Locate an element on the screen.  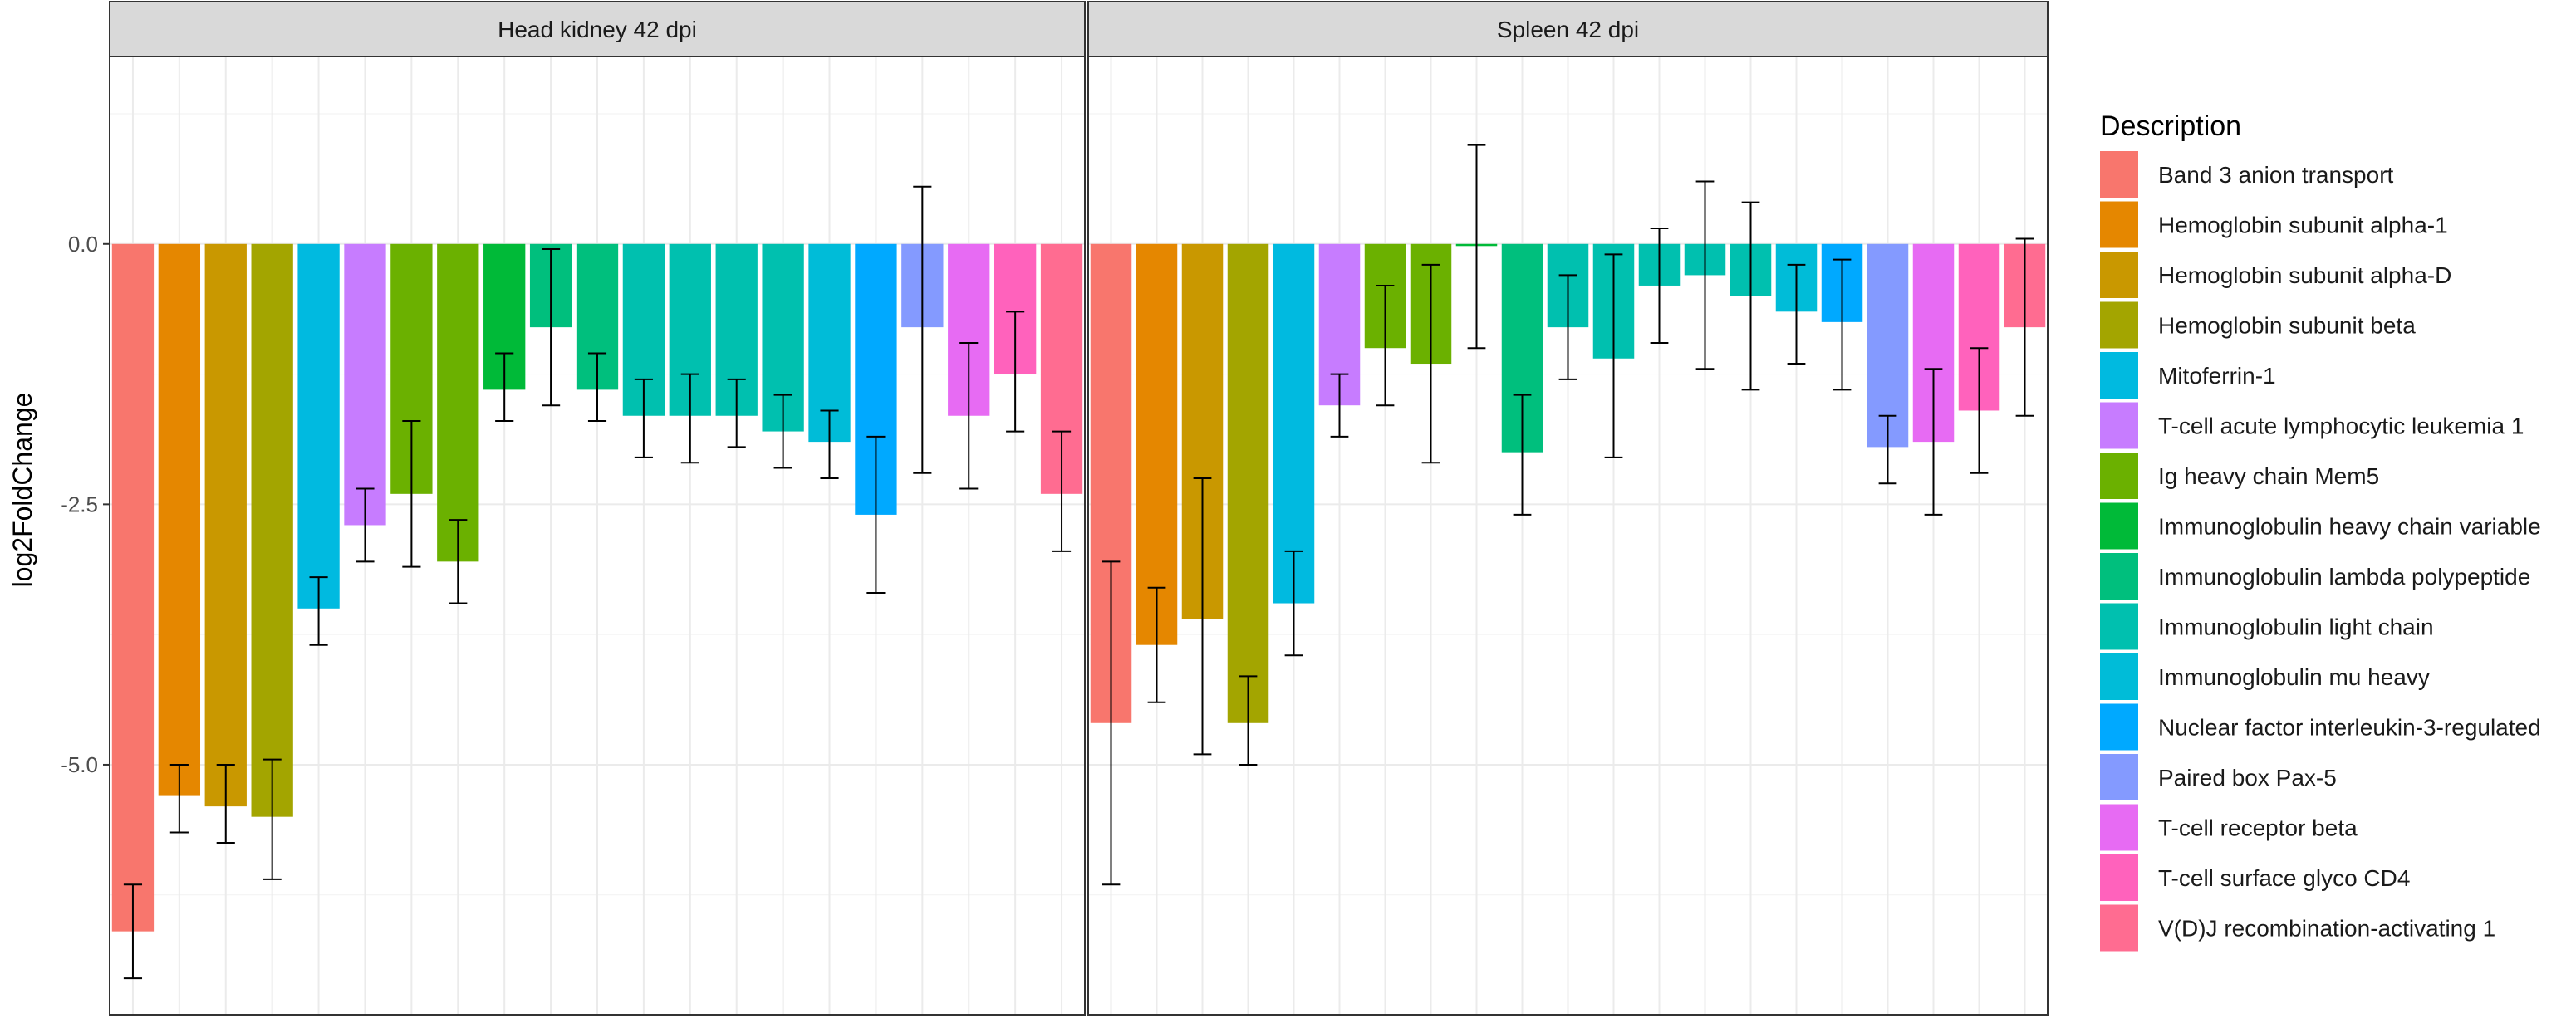
legend-item: Immunoglobulin heavy chain variable is located at coordinates (2320, 526).